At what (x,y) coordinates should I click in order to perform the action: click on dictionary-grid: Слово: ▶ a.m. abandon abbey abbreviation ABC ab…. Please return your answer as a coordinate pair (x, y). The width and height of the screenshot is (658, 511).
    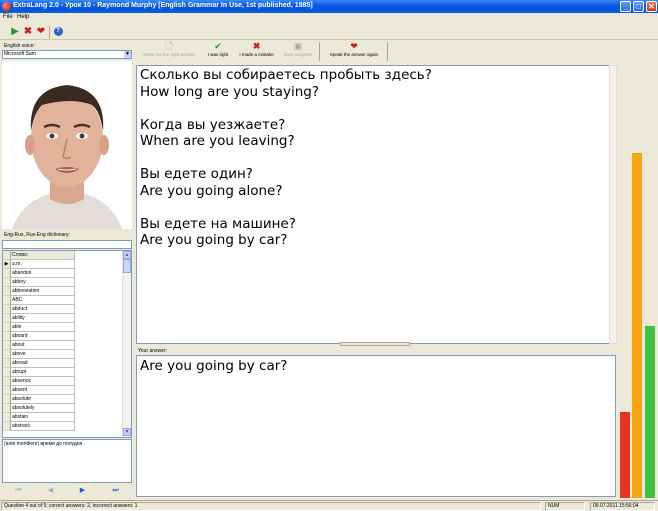
    Looking at the image, I should click on (67, 344).